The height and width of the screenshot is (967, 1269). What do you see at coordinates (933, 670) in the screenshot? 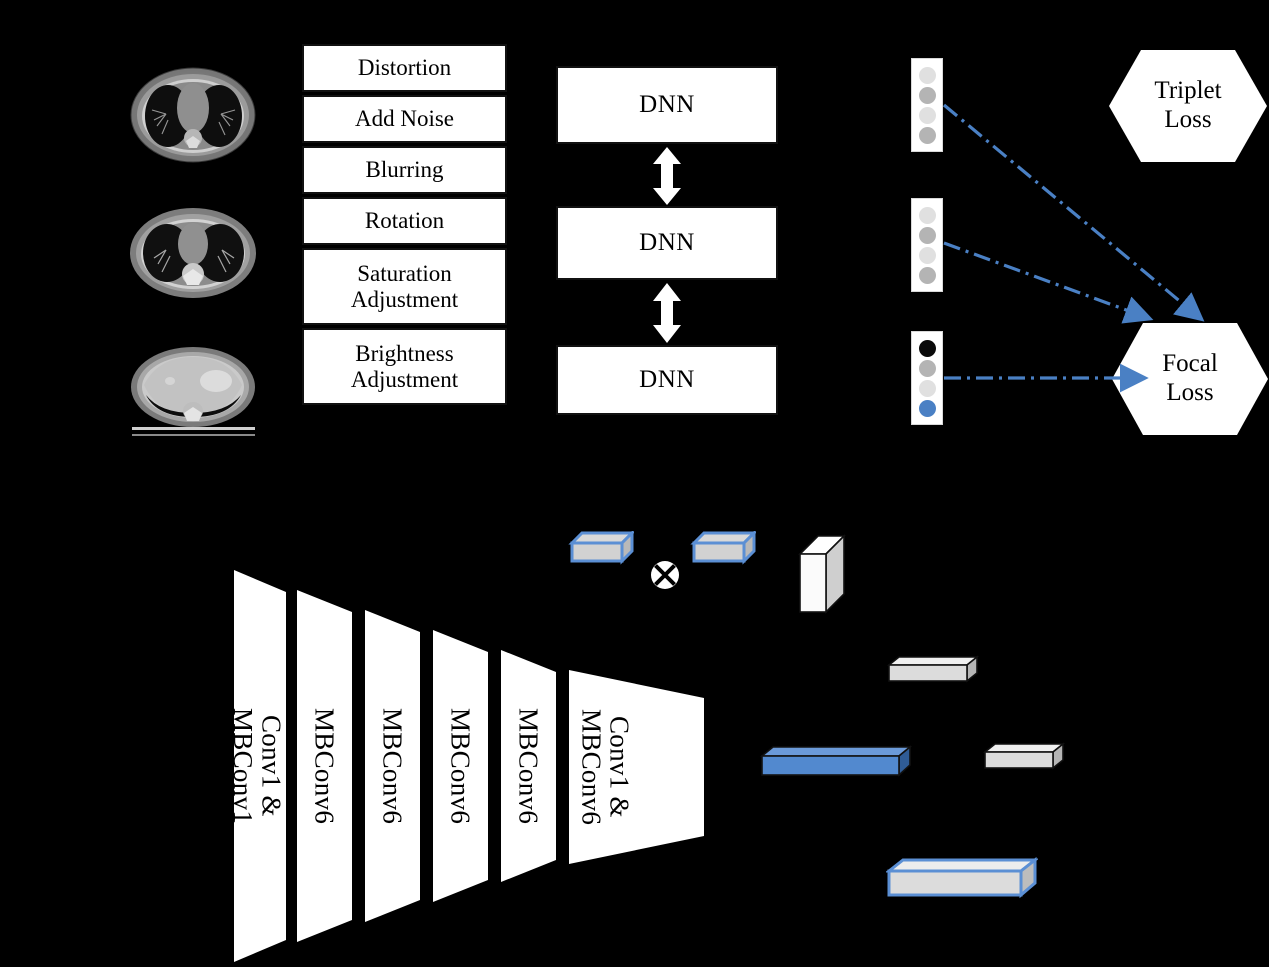
I see `head-bar-top` at bounding box center [933, 670].